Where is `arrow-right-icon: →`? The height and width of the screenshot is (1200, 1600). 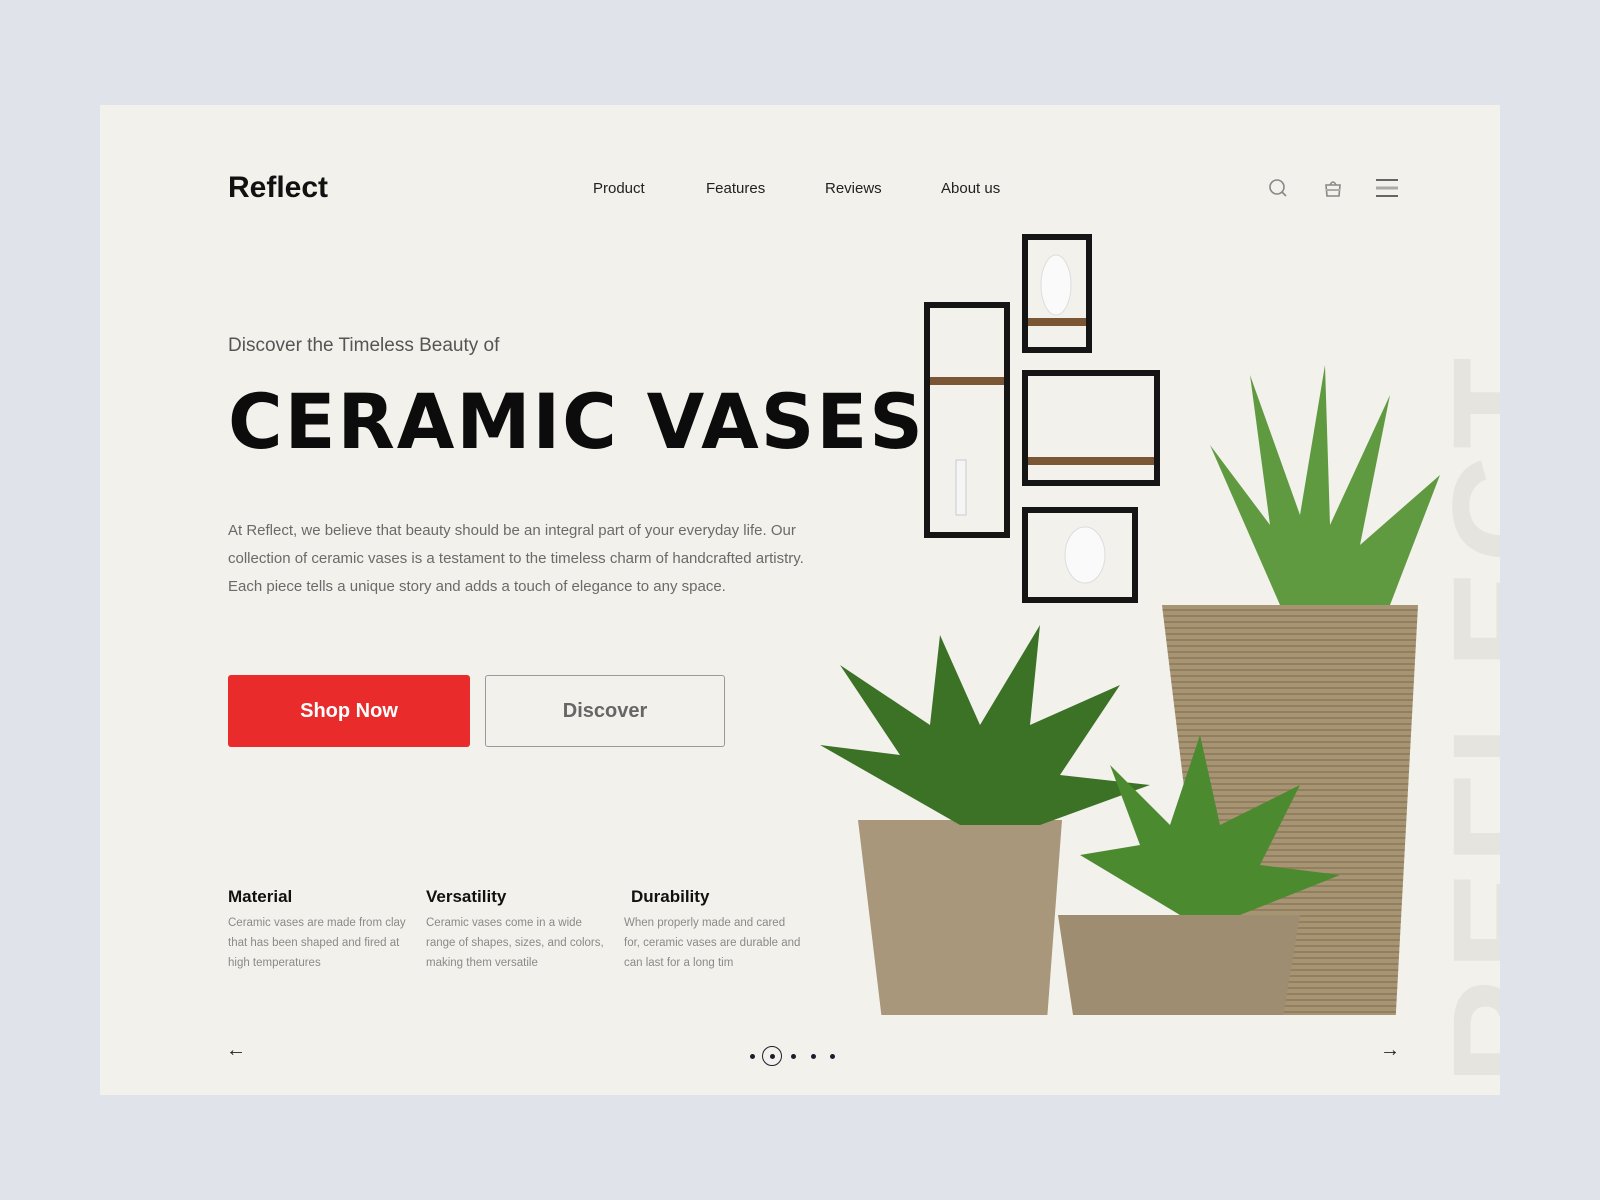 arrow-right-icon: → is located at coordinates (1390, 1050).